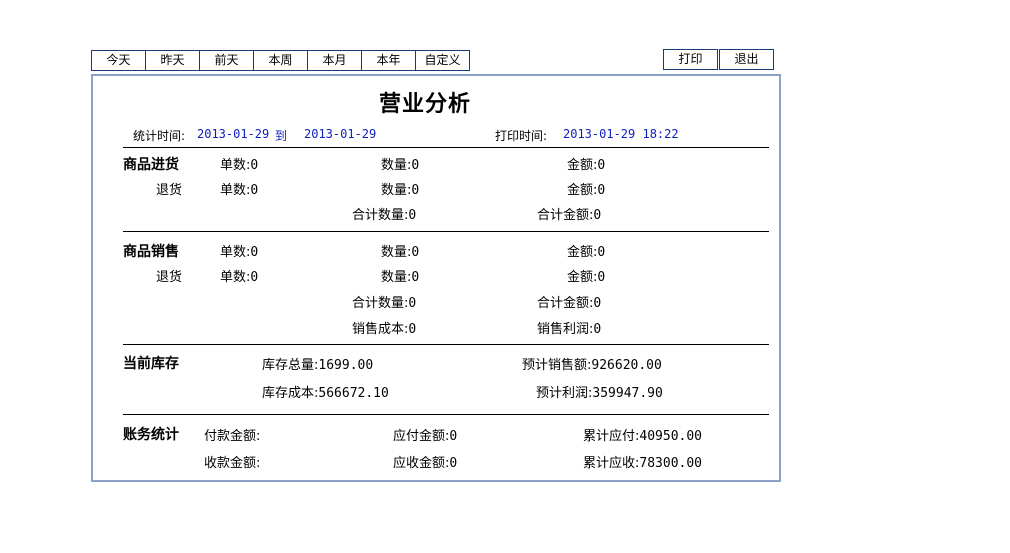 The height and width of the screenshot is (553, 1010). Describe the element at coordinates (169, 277) in the screenshot. I see `sales-return-label: 退货` at that location.